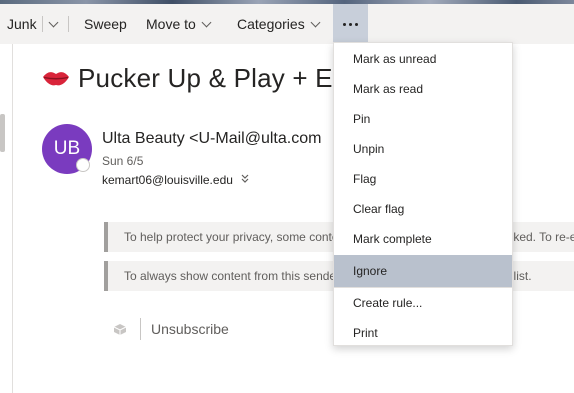 The height and width of the screenshot is (393, 574). Describe the element at coordinates (167, 180) in the screenshot. I see `recipient-address: kemart06@louisville.edu` at that location.